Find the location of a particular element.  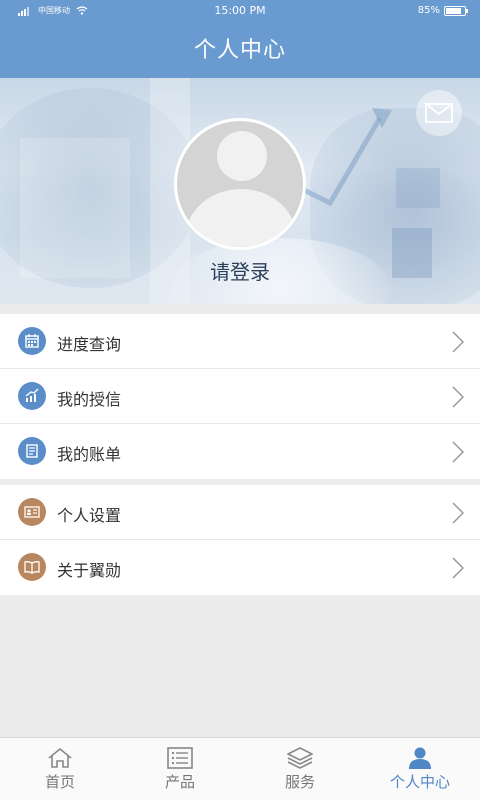

bill-icon is located at coordinates (32, 451).